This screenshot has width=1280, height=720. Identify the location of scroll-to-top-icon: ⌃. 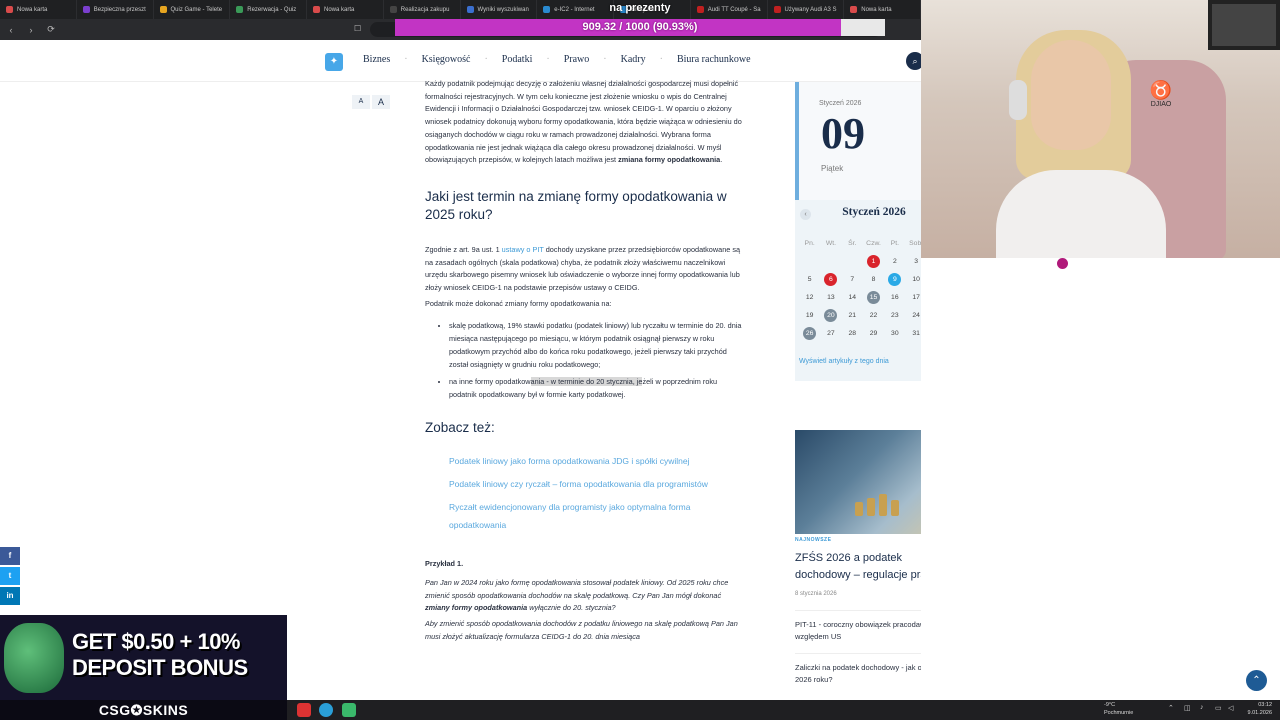
(1256, 680).